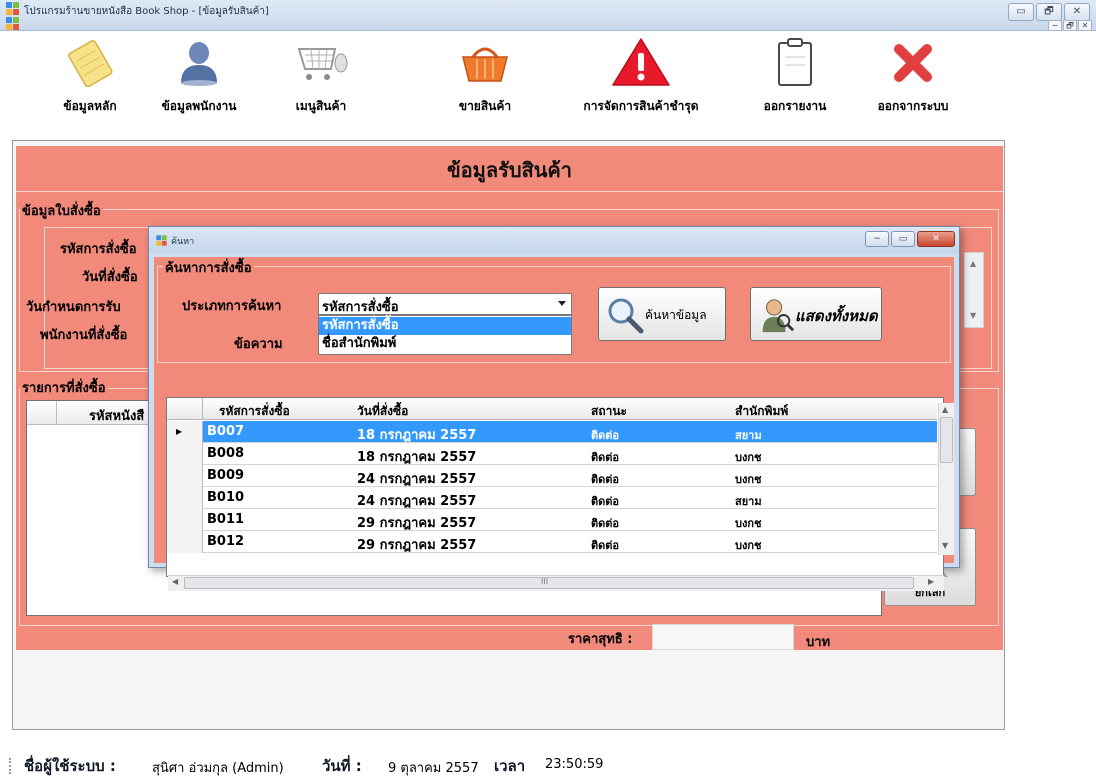 The image size is (1096, 778). Describe the element at coordinates (818, 642) in the screenshot. I see `currency-label: บาท` at that location.